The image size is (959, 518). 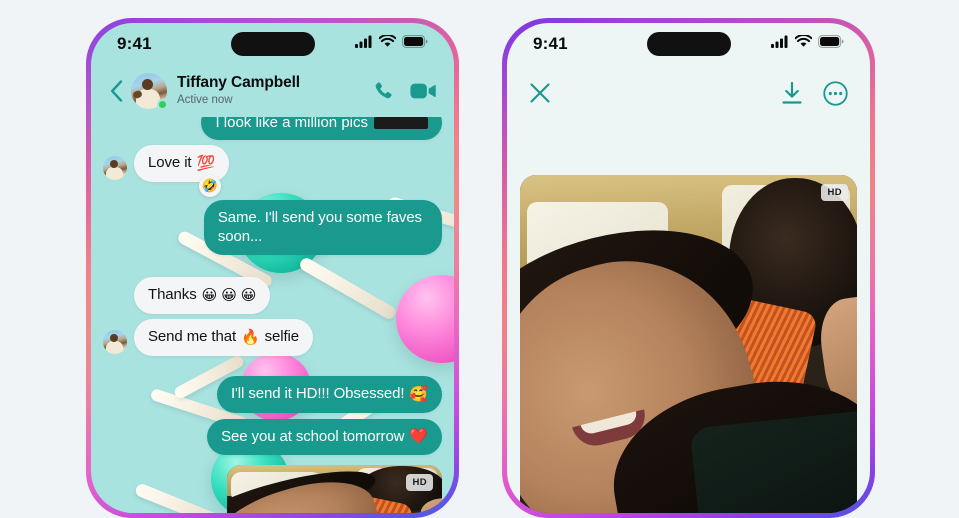 I want to click on avatar, so click(x=149, y=91).